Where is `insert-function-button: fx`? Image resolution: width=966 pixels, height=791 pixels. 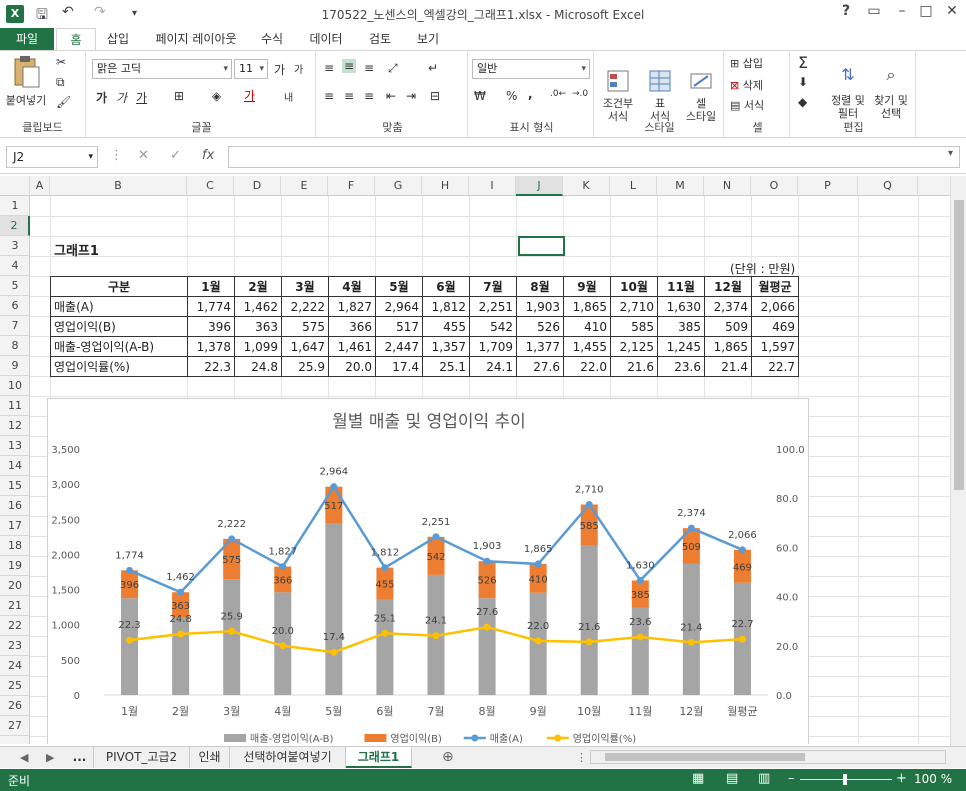
insert-function-button: fx is located at coordinates (208, 155).